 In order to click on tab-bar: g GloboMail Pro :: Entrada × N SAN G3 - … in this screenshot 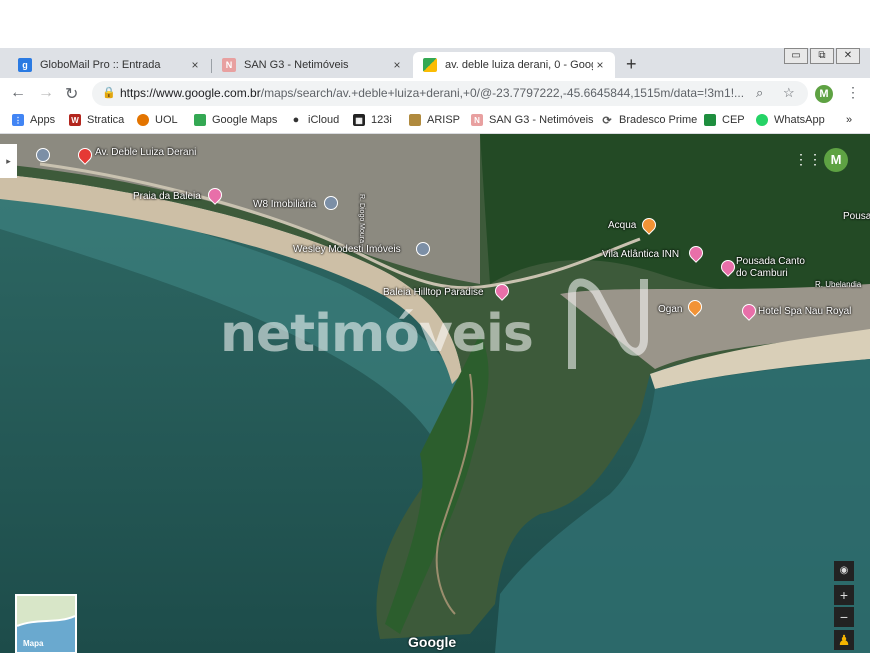, I will do `click(435, 63)`.